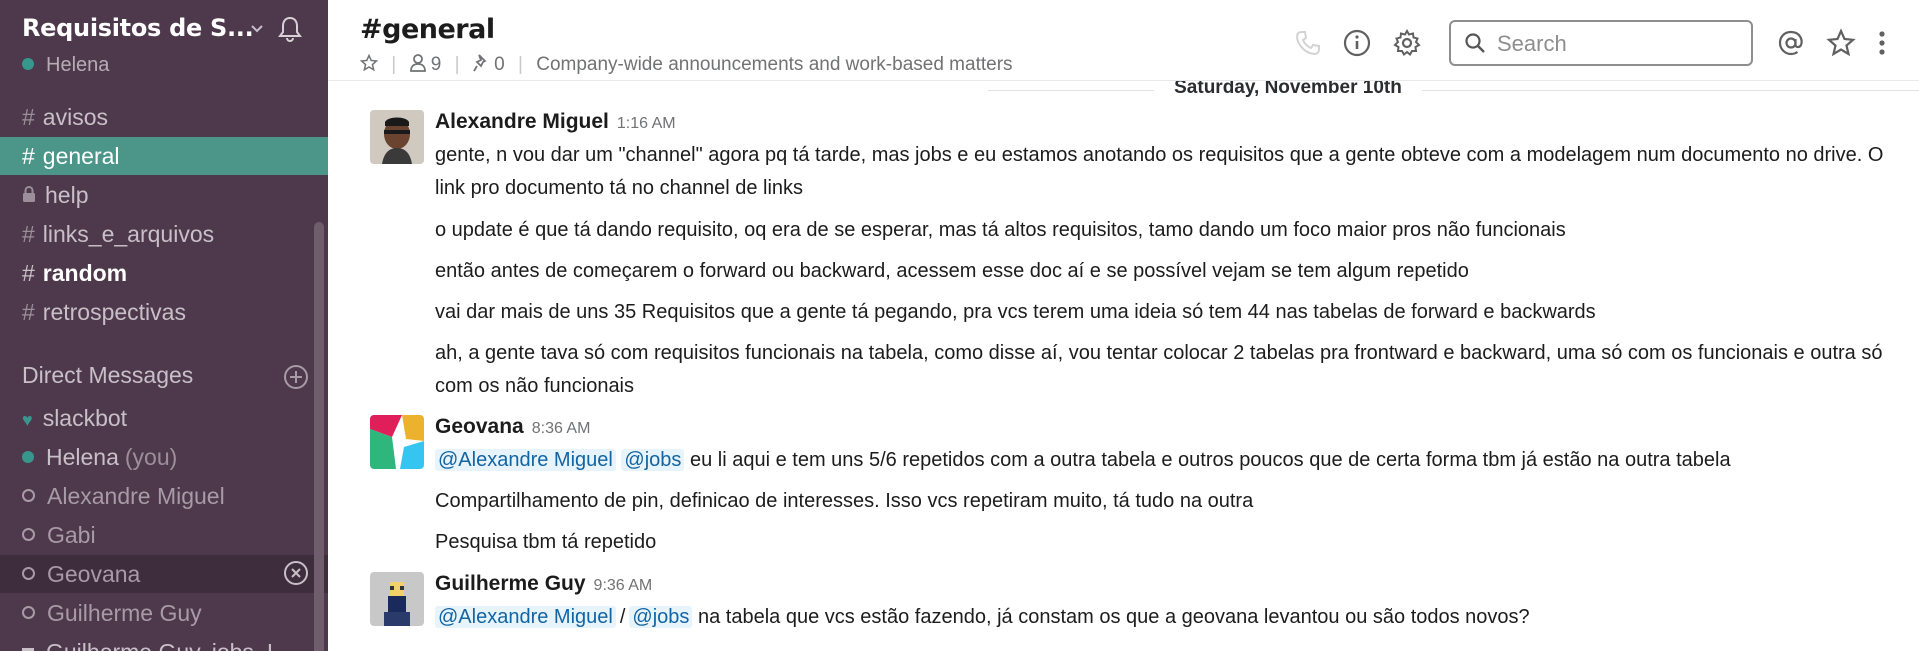 This screenshot has width=1919, height=651. Describe the element at coordinates (164, 574) in the screenshot. I see `sidebar-dm-geovana: Geovana` at that location.